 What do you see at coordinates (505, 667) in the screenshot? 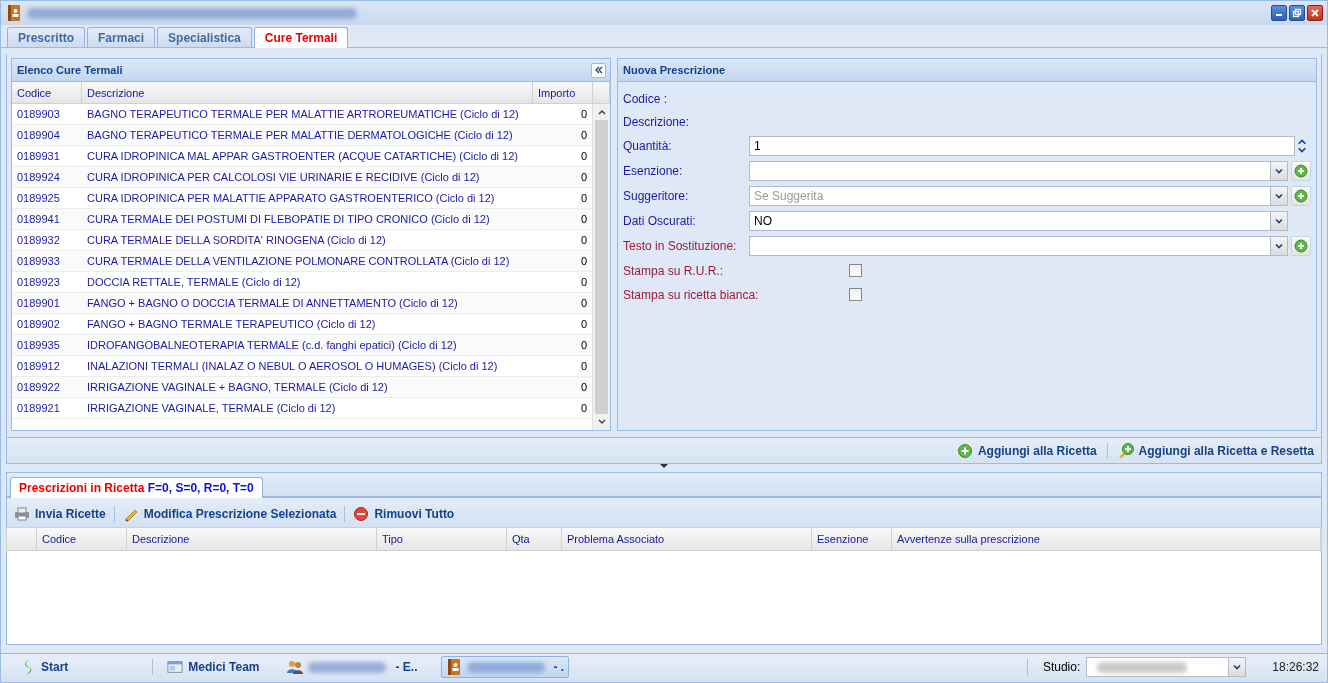
I see `taskbar-item: - .` at bounding box center [505, 667].